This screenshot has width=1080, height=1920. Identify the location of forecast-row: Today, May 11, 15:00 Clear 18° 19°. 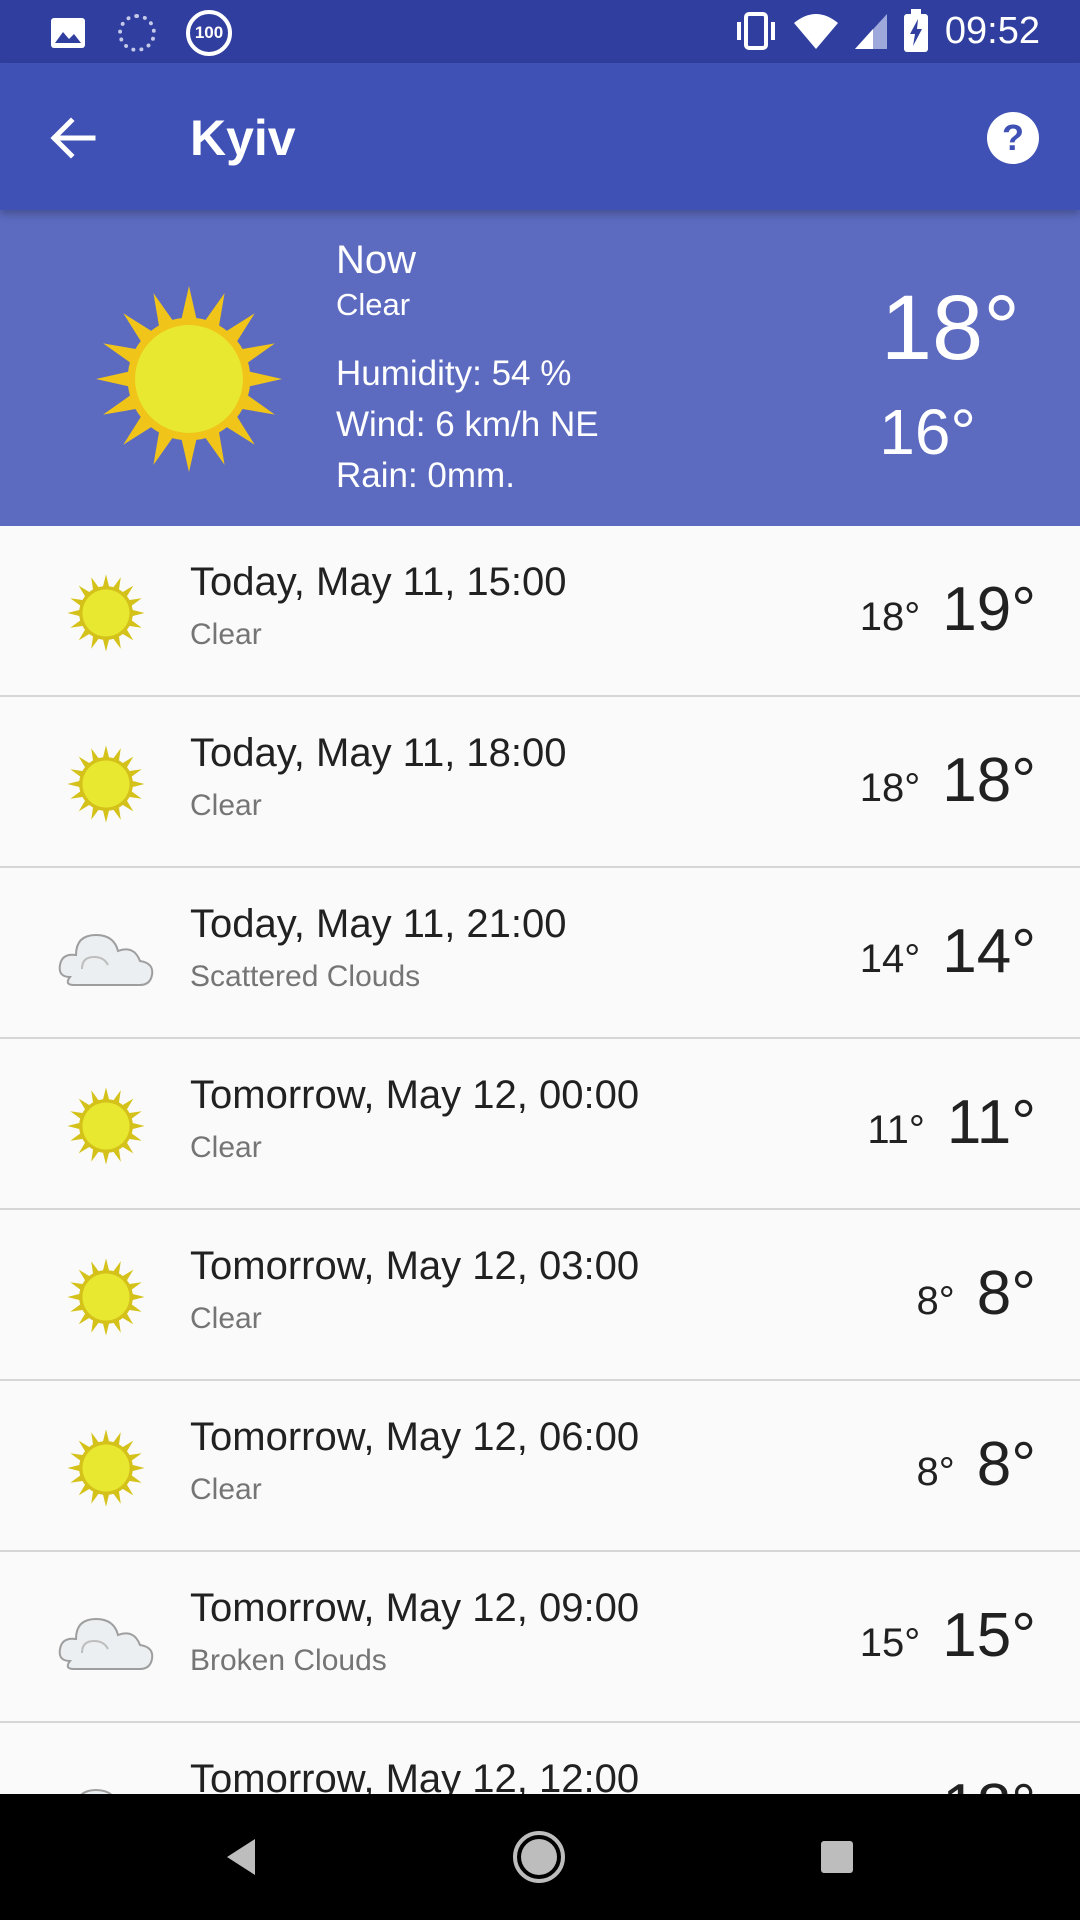
(540, 611).